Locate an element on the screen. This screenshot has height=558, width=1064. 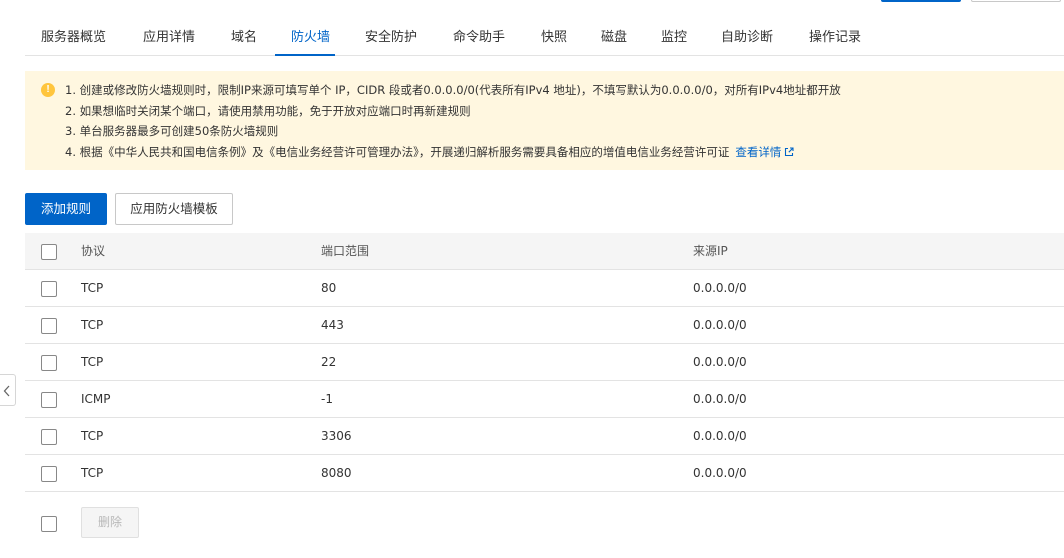
tab-command-assistant: 命令助手 is located at coordinates (479, 38).